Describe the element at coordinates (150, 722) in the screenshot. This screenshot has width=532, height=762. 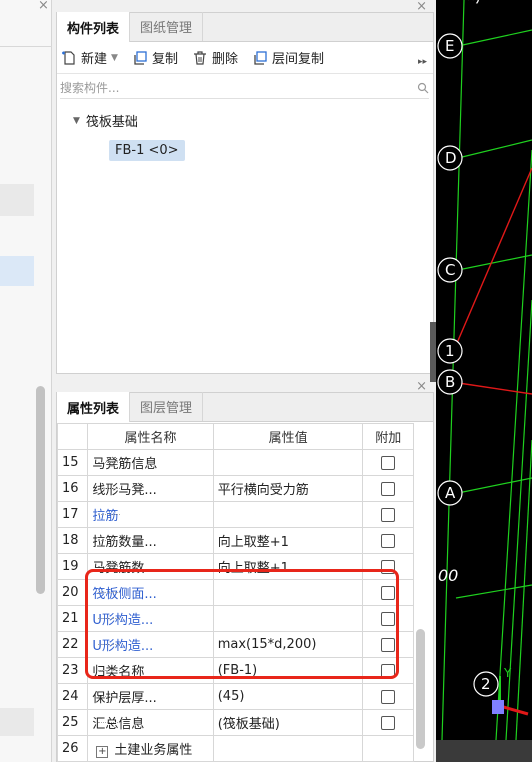
I see `property-name-cell: 汇总信息` at that location.